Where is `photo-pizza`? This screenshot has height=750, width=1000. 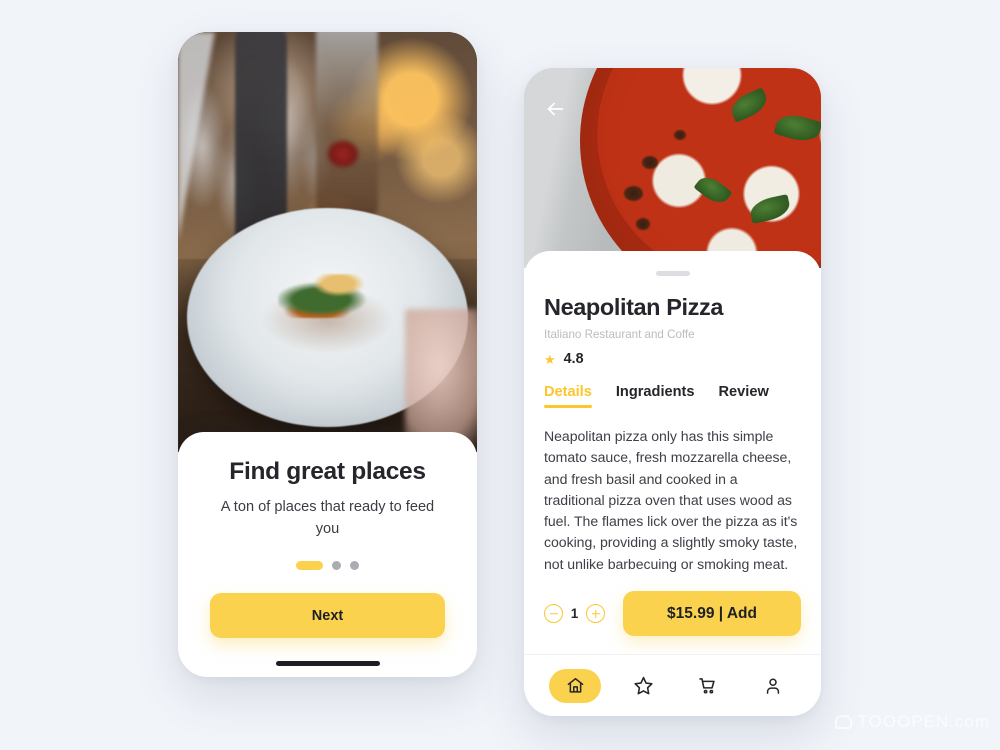
photo-pizza is located at coordinates (700, 168).